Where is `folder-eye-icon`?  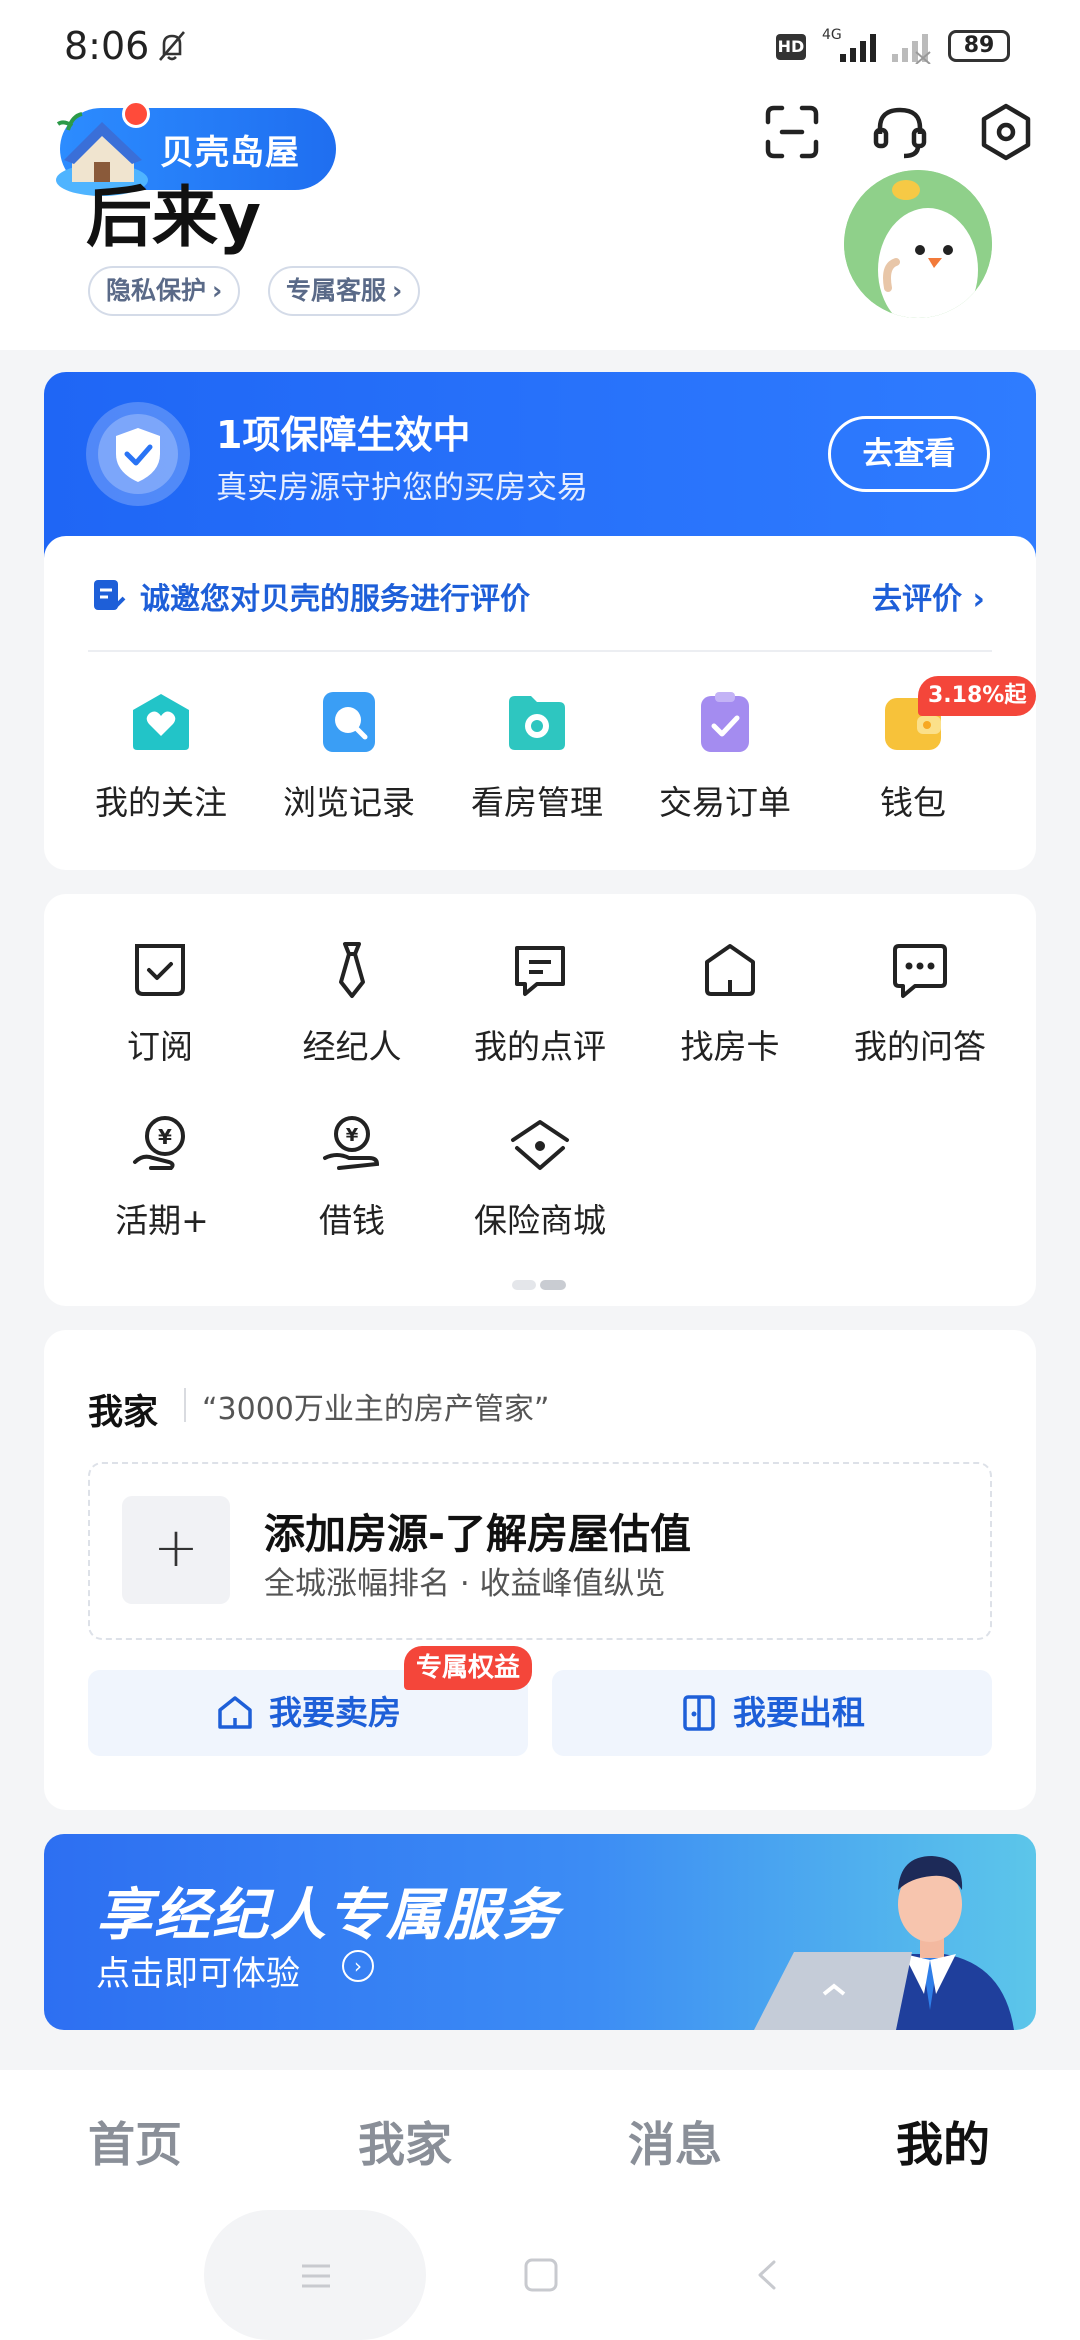
folder-eye-icon is located at coordinates (537, 723).